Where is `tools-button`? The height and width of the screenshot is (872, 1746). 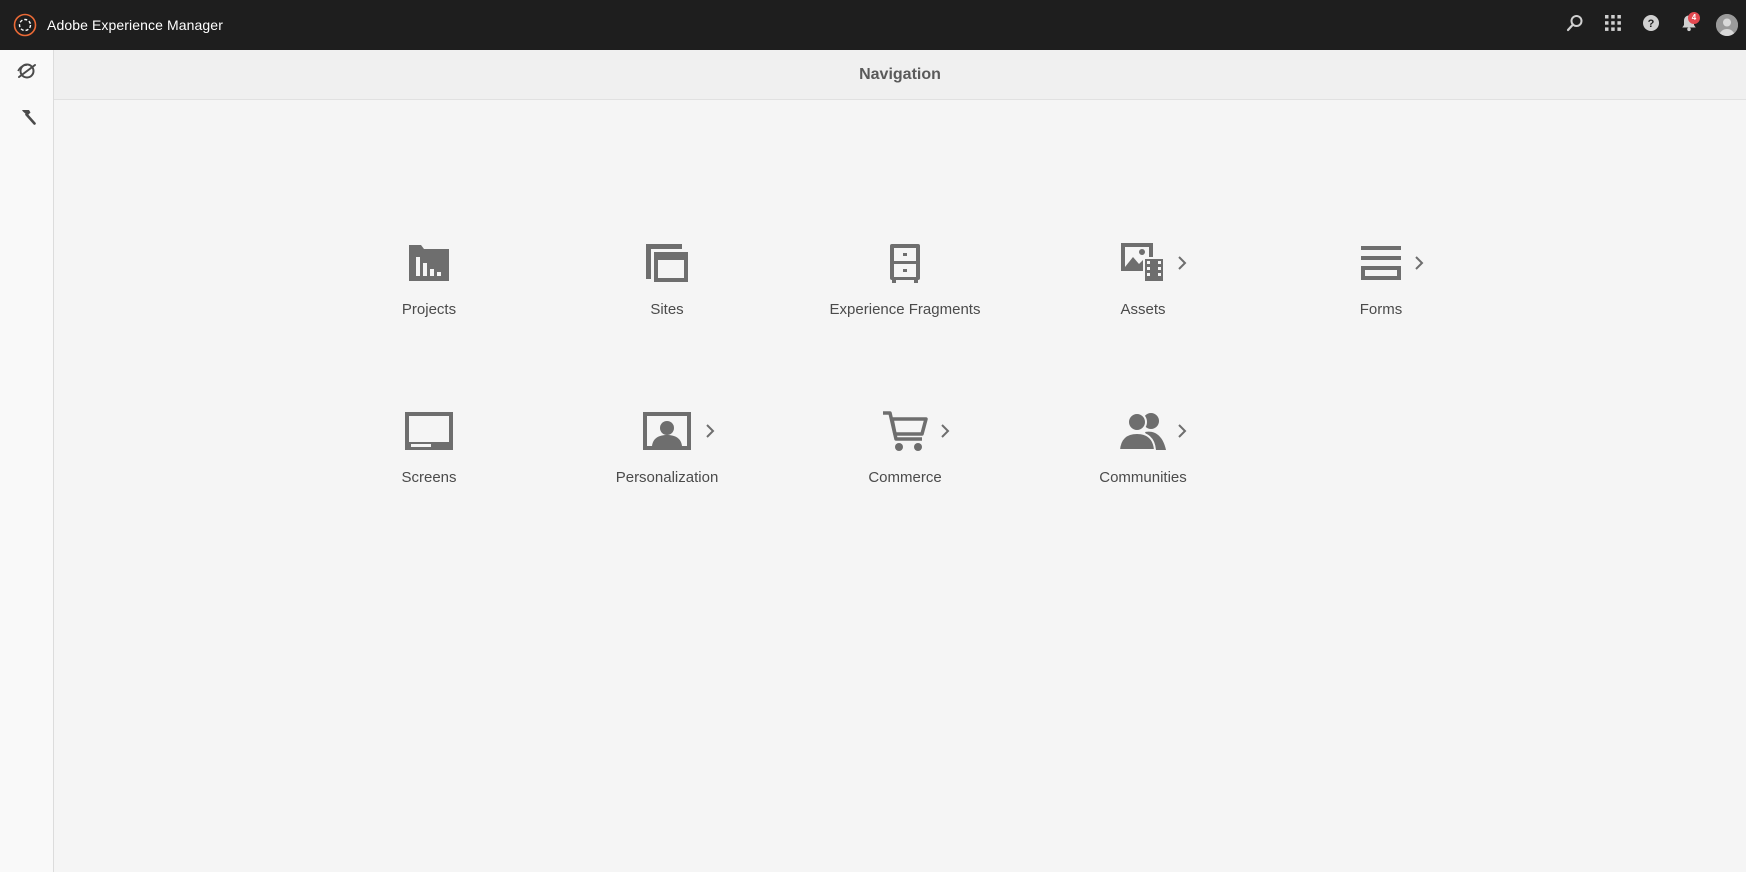 tools-button is located at coordinates (27, 119).